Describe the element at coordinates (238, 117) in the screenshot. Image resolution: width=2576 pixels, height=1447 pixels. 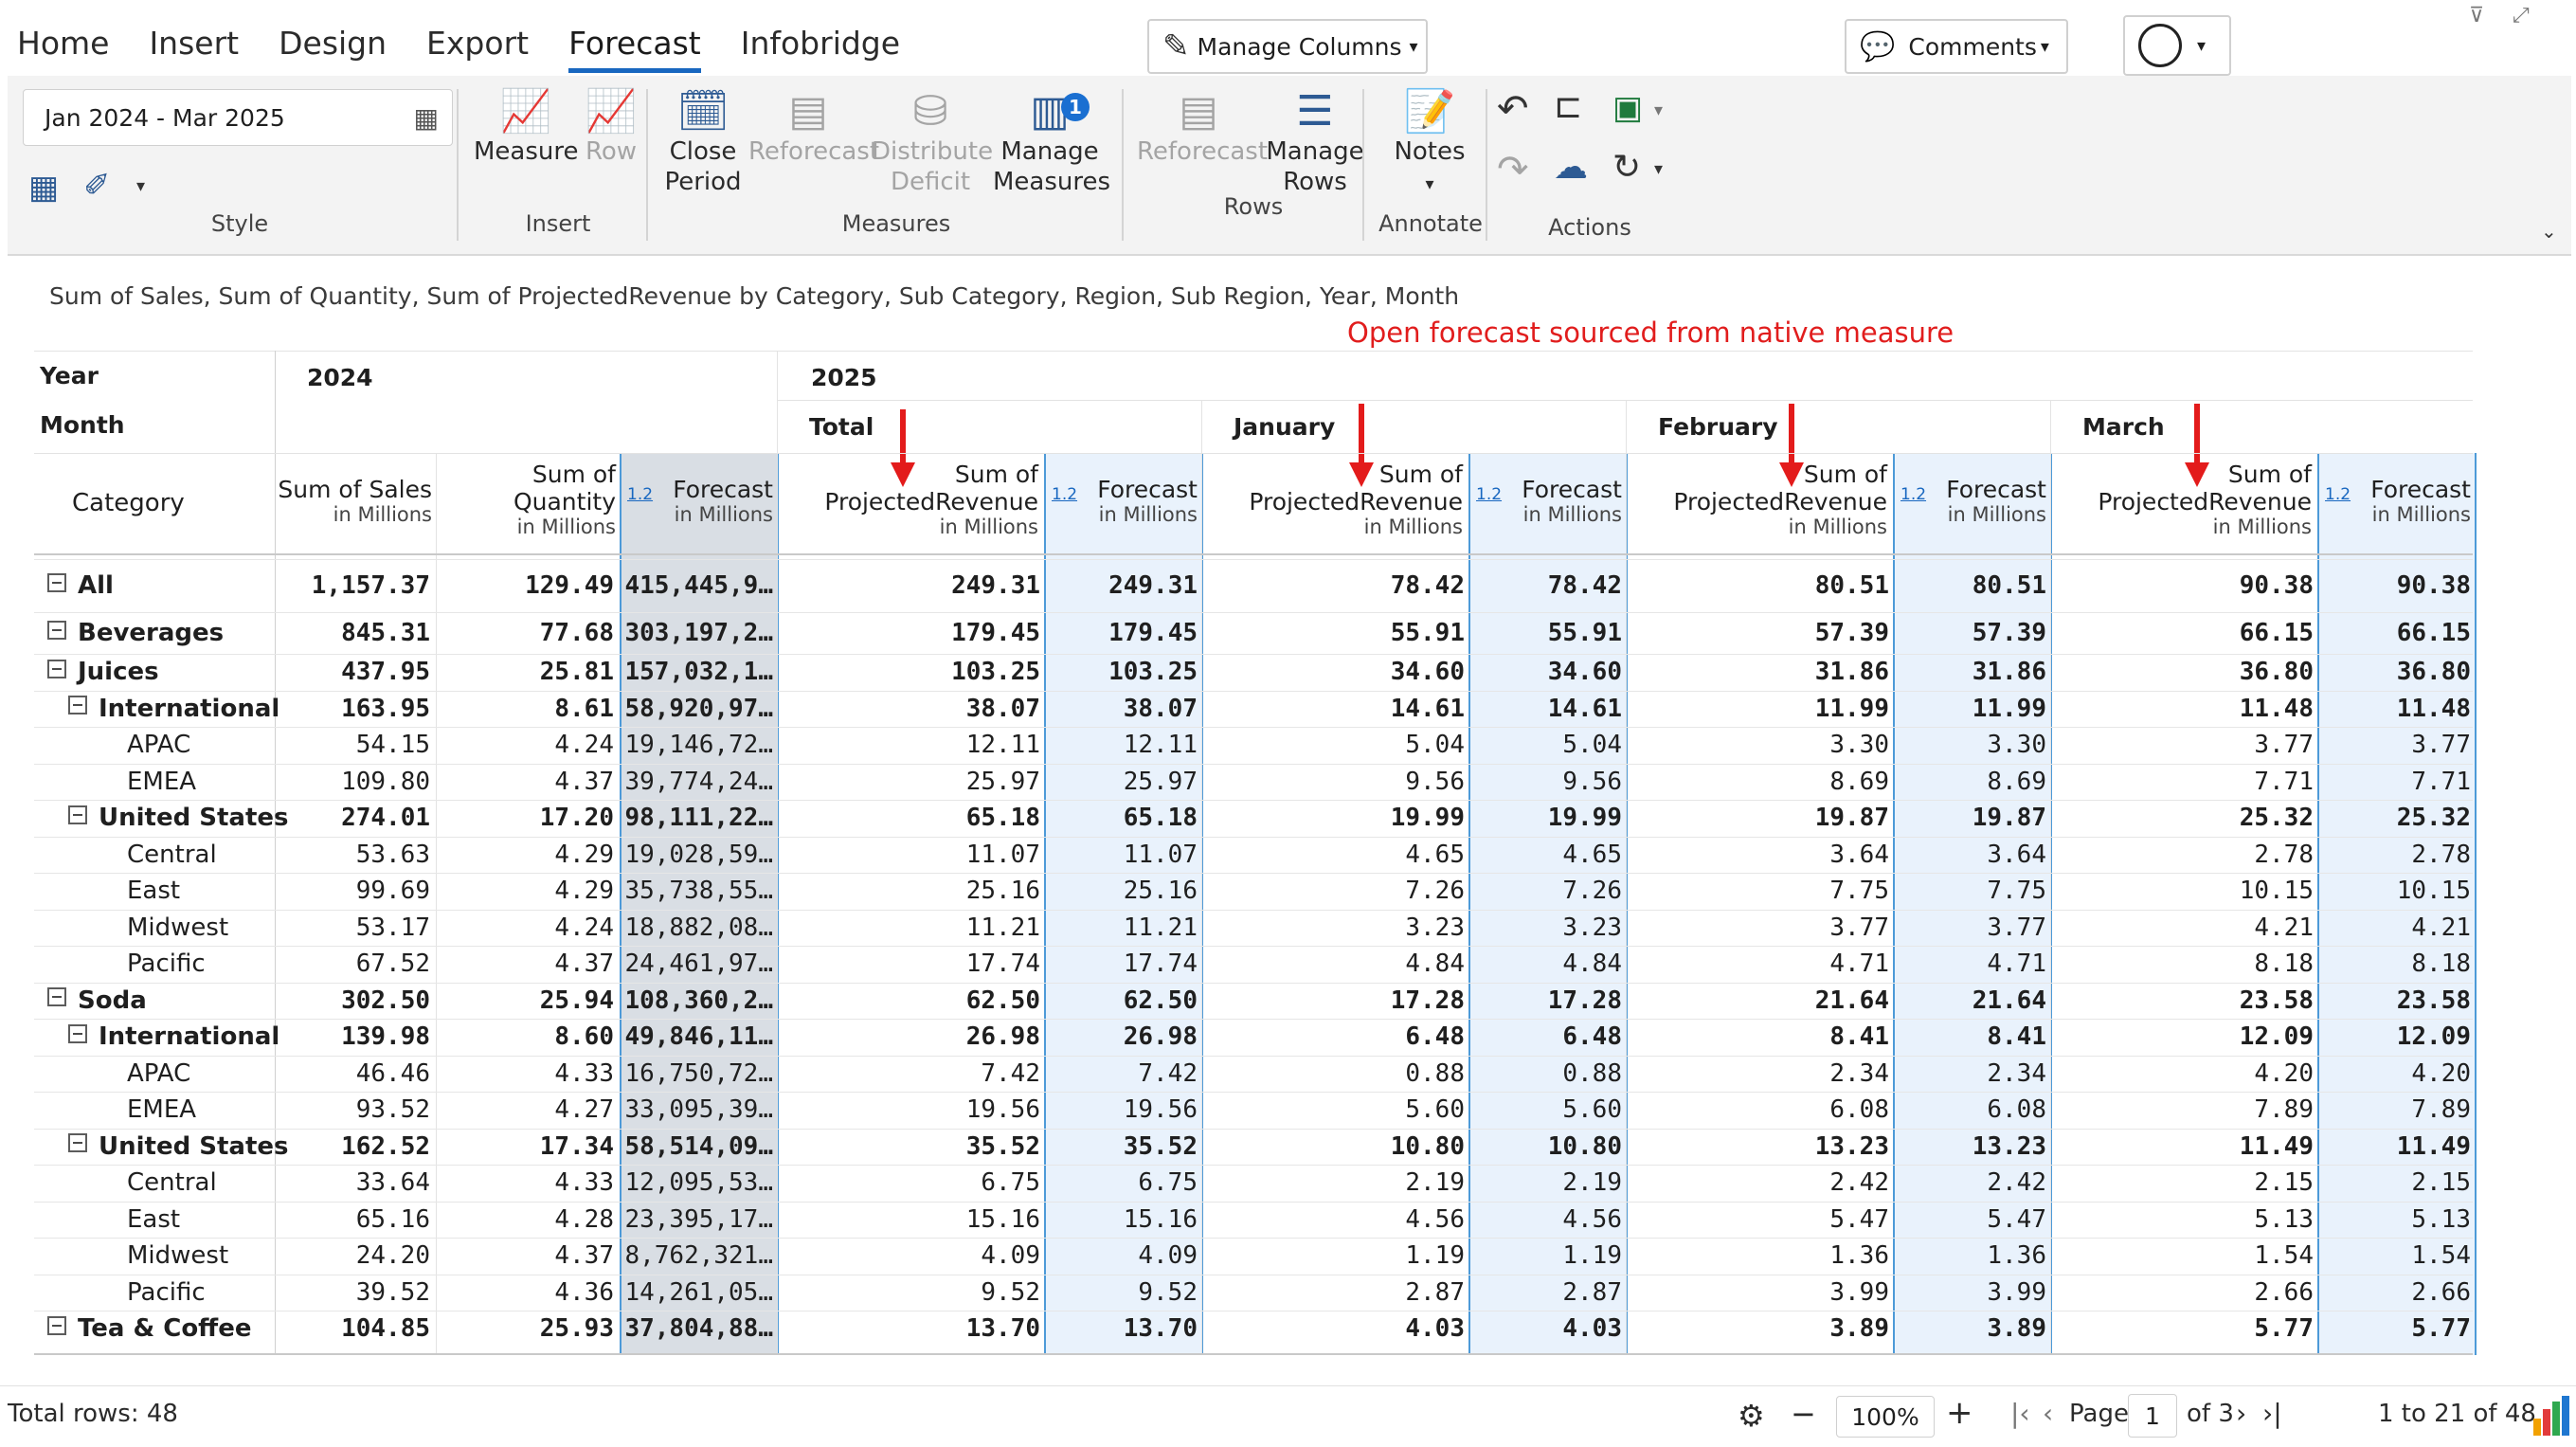
I see `date-range-input: Jan 2024 - Mar 2025 ▦` at that location.